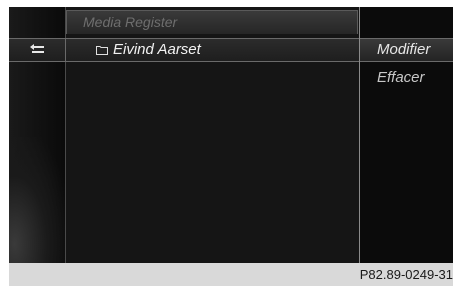 The height and width of the screenshot is (286, 454). What do you see at coordinates (130, 22) in the screenshot?
I see `page-title: Media Register` at bounding box center [130, 22].